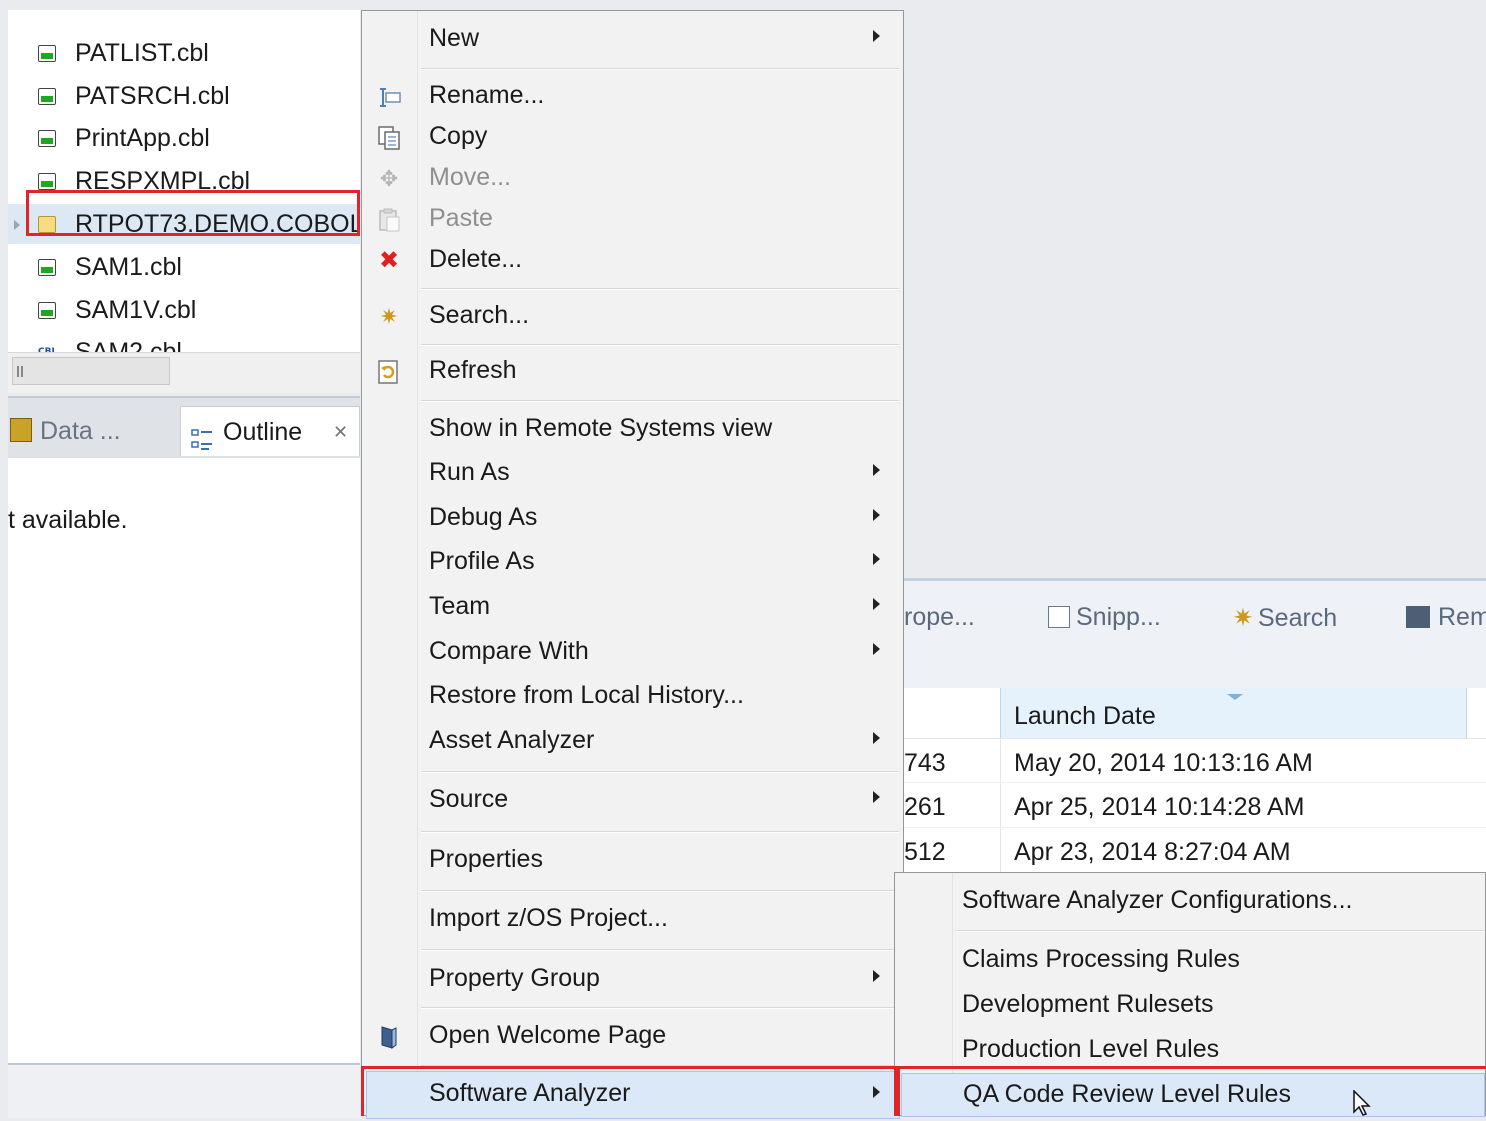  I want to click on menu-item-refresh: Refresh, so click(632, 372).